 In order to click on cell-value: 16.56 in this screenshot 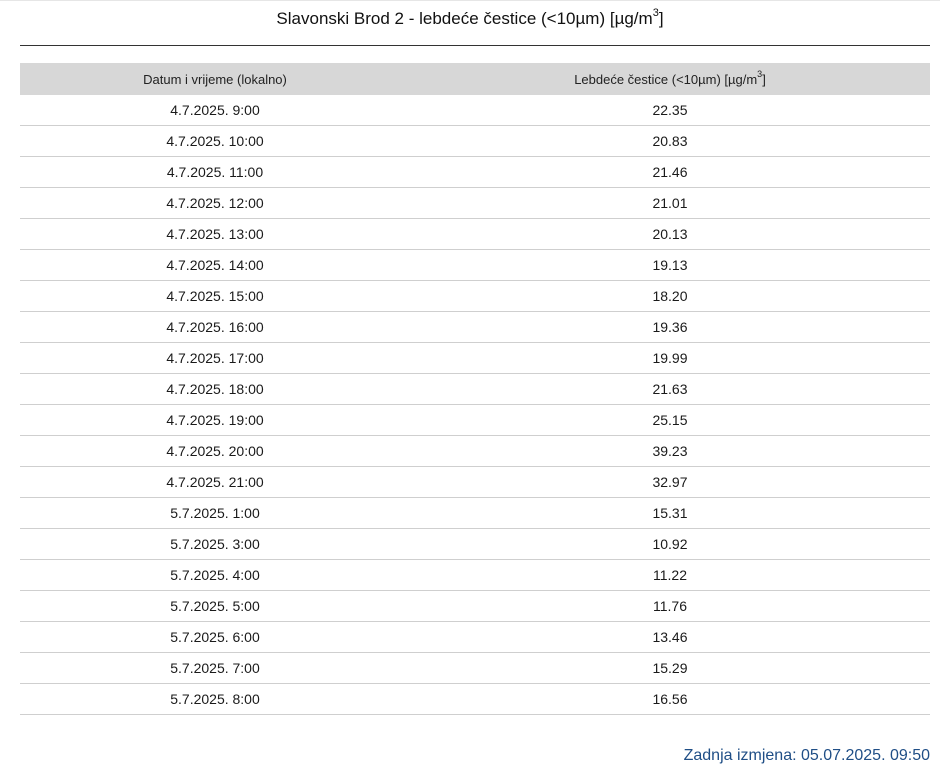, I will do `click(670, 699)`.